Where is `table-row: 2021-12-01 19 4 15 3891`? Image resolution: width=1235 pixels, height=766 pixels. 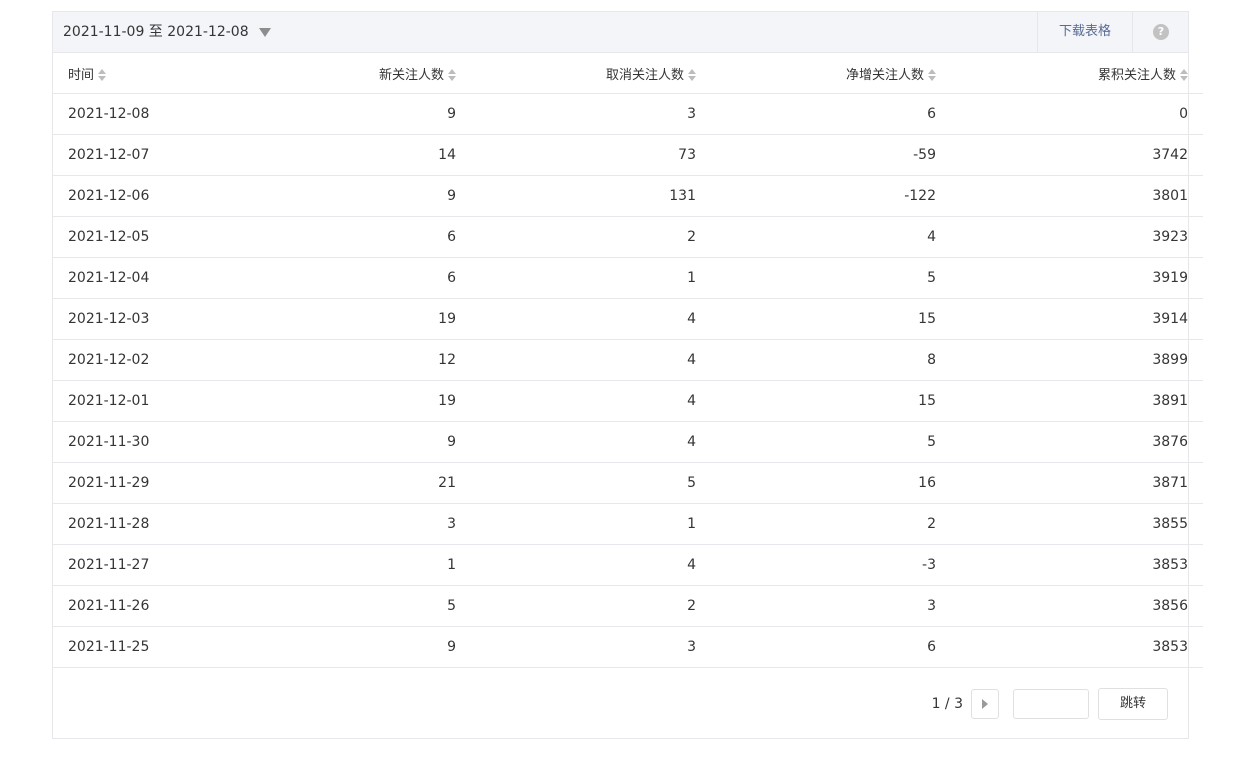 table-row: 2021-12-01 19 4 15 3891 is located at coordinates (628, 401).